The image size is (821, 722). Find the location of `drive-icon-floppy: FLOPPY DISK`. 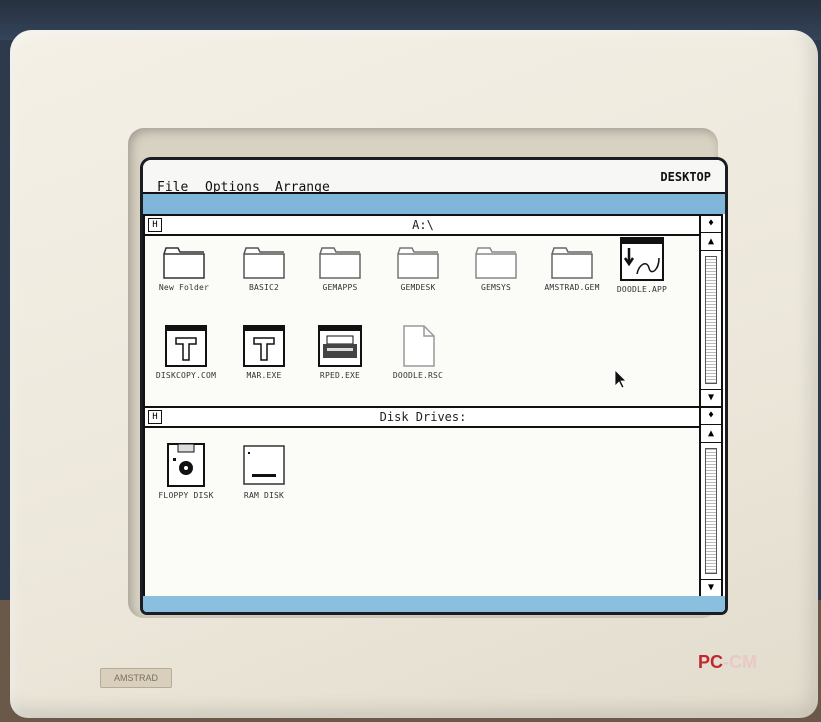

drive-icon-floppy: FLOPPY DISK is located at coordinates (186, 471).